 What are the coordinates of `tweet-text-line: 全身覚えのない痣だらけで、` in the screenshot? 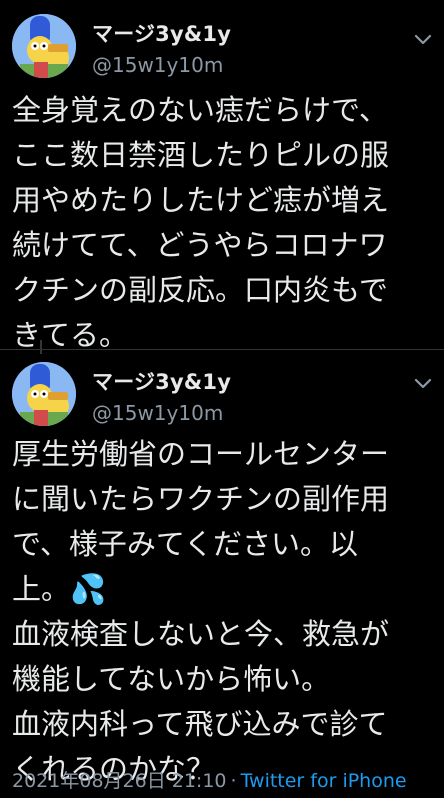 It's located at (200, 110).